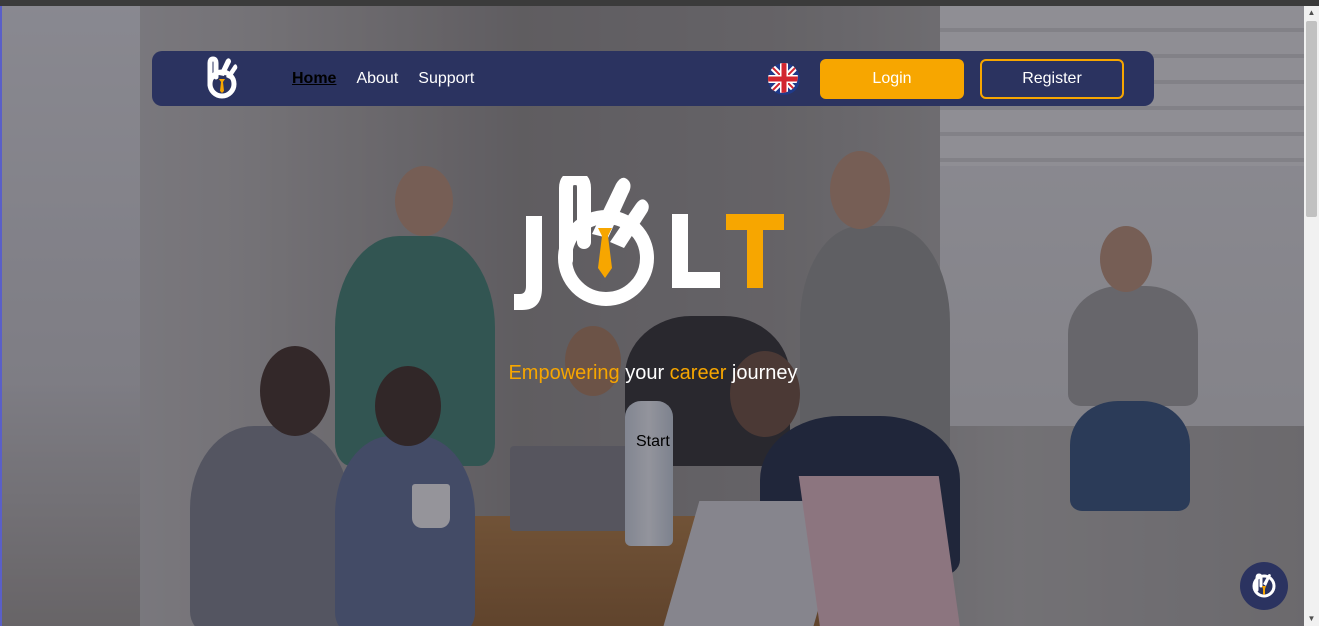  Describe the element at coordinates (653, 78) in the screenshot. I see `navbar: Home About Support Login Register` at that location.